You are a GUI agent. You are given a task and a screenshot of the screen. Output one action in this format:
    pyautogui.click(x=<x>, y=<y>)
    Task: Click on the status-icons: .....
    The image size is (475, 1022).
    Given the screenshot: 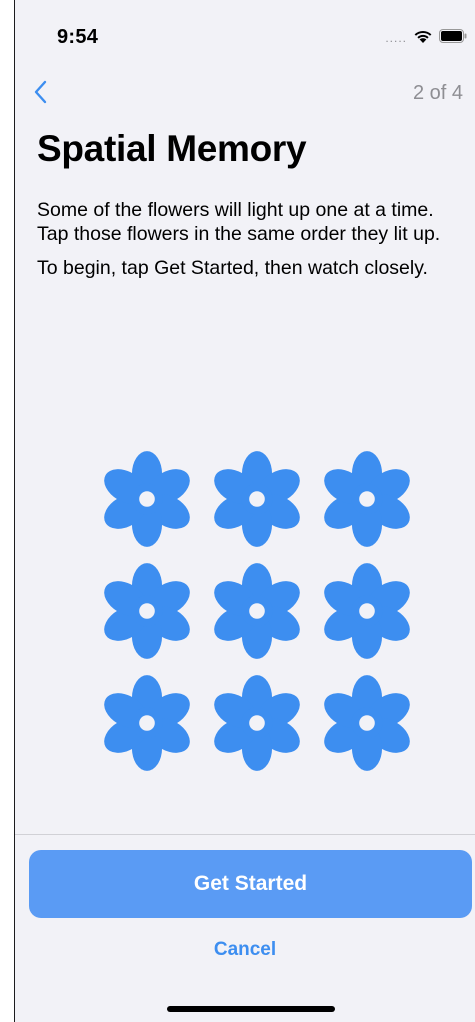 What is the action you would take?
    pyautogui.click(x=426, y=36)
    